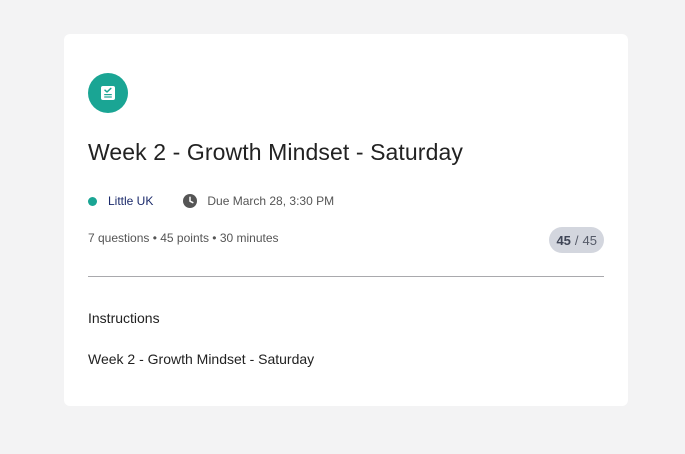 This screenshot has width=685, height=454. Describe the element at coordinates (271, 201) in the screenshot. I see `due-date: Due March 28, 3:30 PM` at that location.